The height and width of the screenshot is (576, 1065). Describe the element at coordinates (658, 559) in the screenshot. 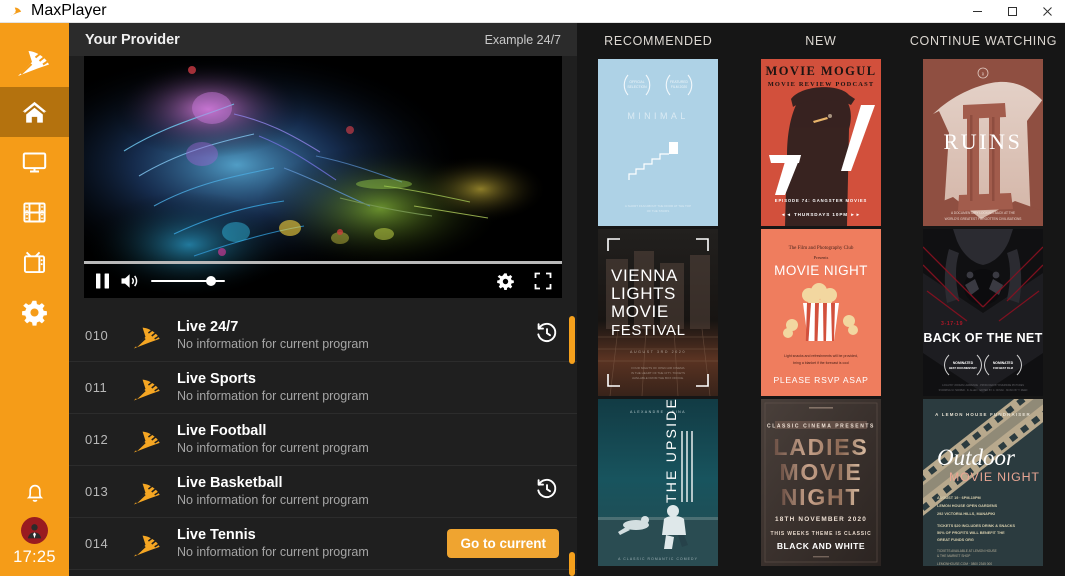

I see `svg-text: A CLASSIC ROMANTIC COMEDY` at that location.